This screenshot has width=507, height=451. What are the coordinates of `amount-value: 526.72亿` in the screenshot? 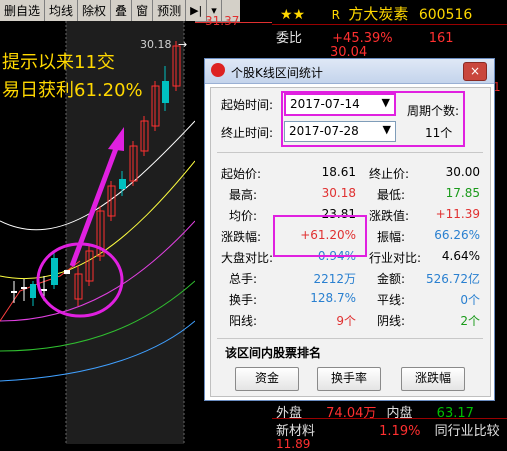 It's located at (453, 279).